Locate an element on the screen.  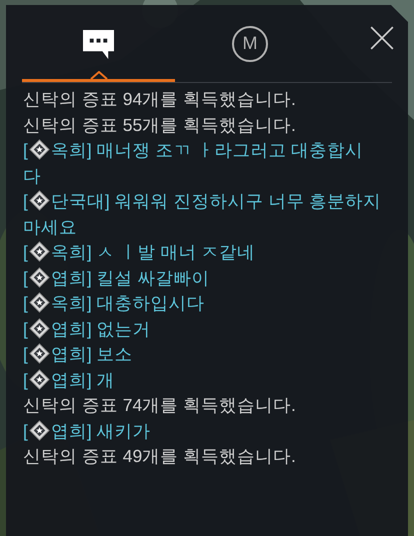
system-message: 신탁의 증표 74개를 획득했습니다. is located at coordinates (159, 405).